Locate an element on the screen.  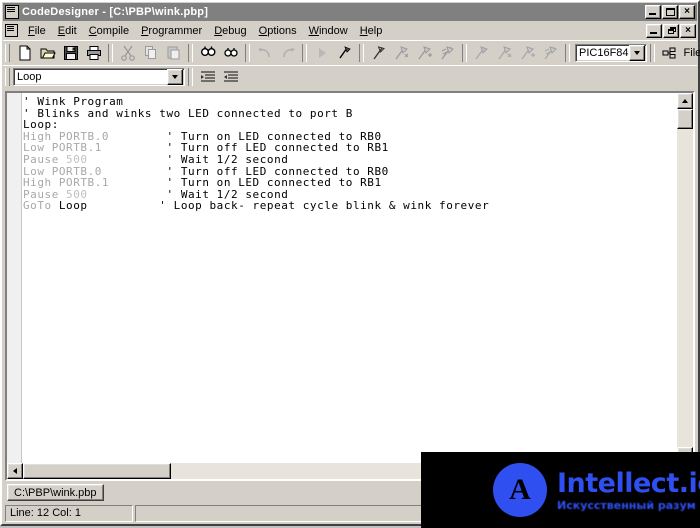
compile-button is located at coordinates (344, 53).